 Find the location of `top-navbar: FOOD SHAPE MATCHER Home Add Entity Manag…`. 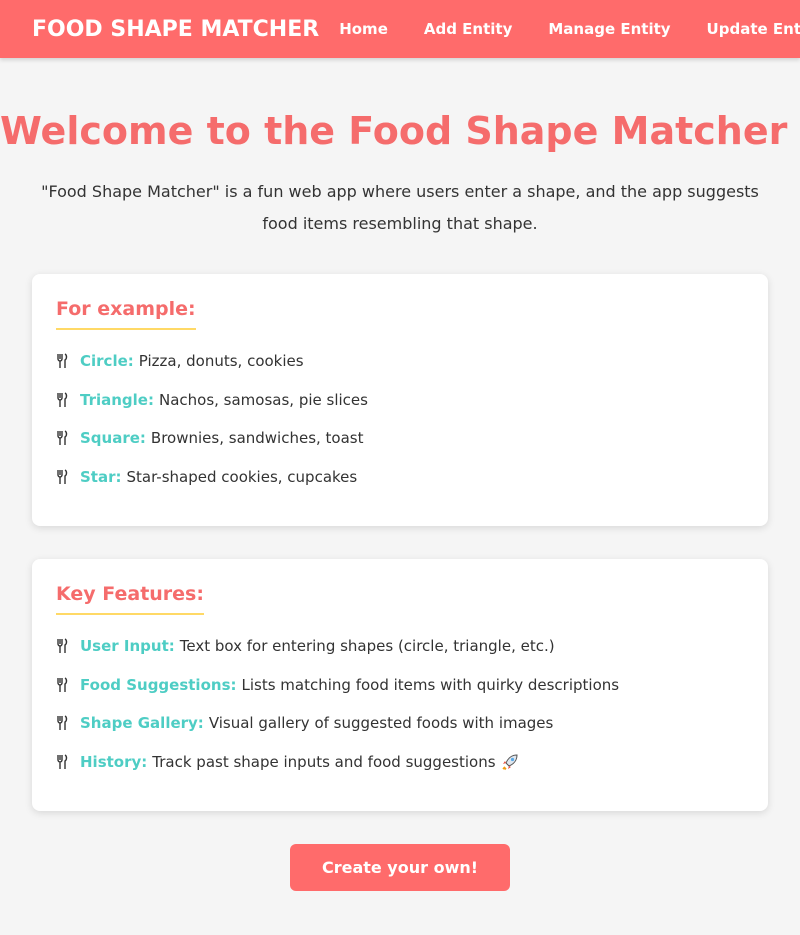

top-navbar: FOOD SHAPE MATCHER Home Add Entity Manag… is located at coordinates (400, 29).